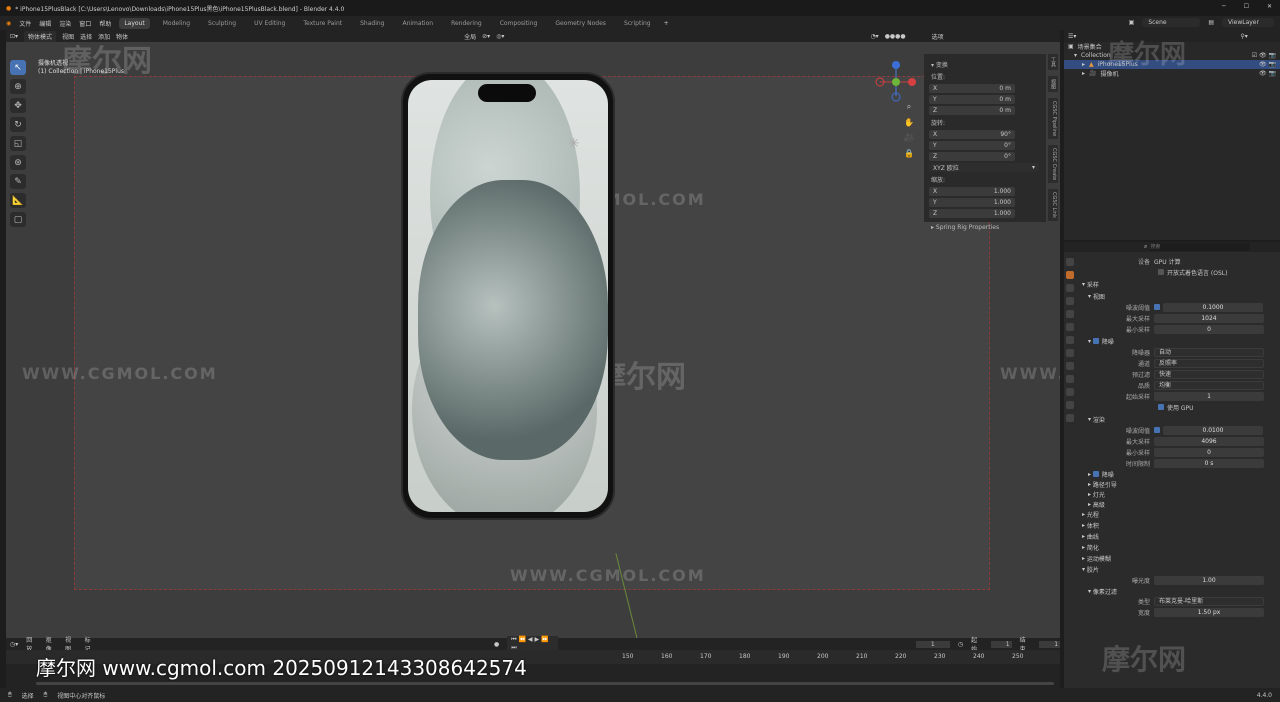  Describe the element at coordinates (14, 36) in the screenshot. I see `editor-type-icon: ⊡▾` at that location.